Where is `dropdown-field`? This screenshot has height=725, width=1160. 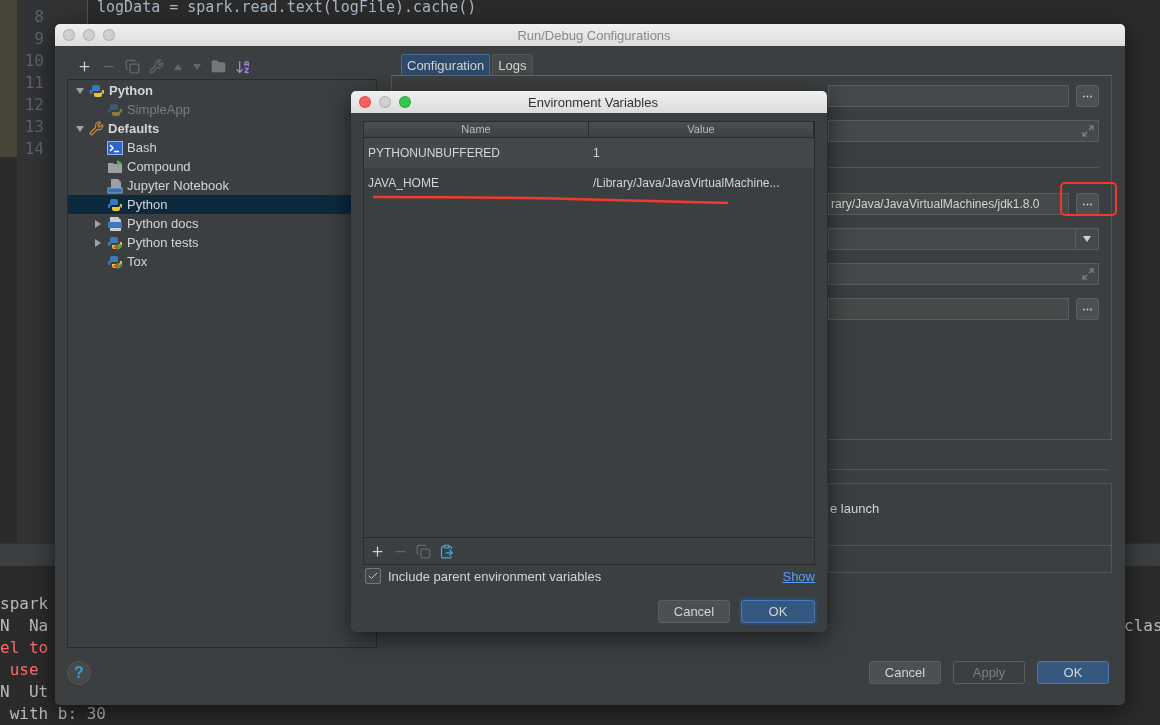 dropdown-field is located at coordinates (963, 239).